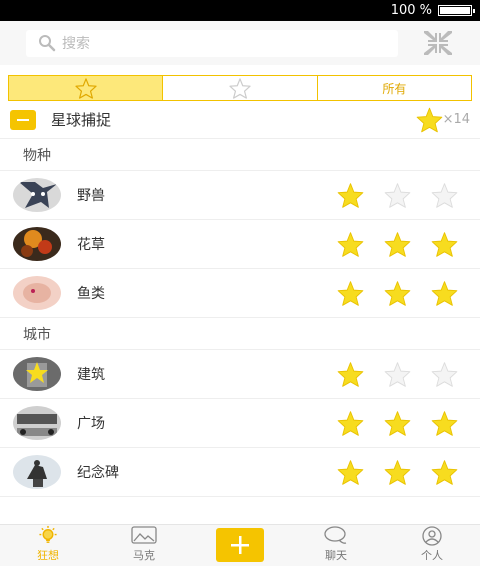 The height and width of the screenshot is (566, 480). Describe the element at coordinates (48, 545) in the screenshot. I see `tab-kuangxiang: 狂想` at that location.